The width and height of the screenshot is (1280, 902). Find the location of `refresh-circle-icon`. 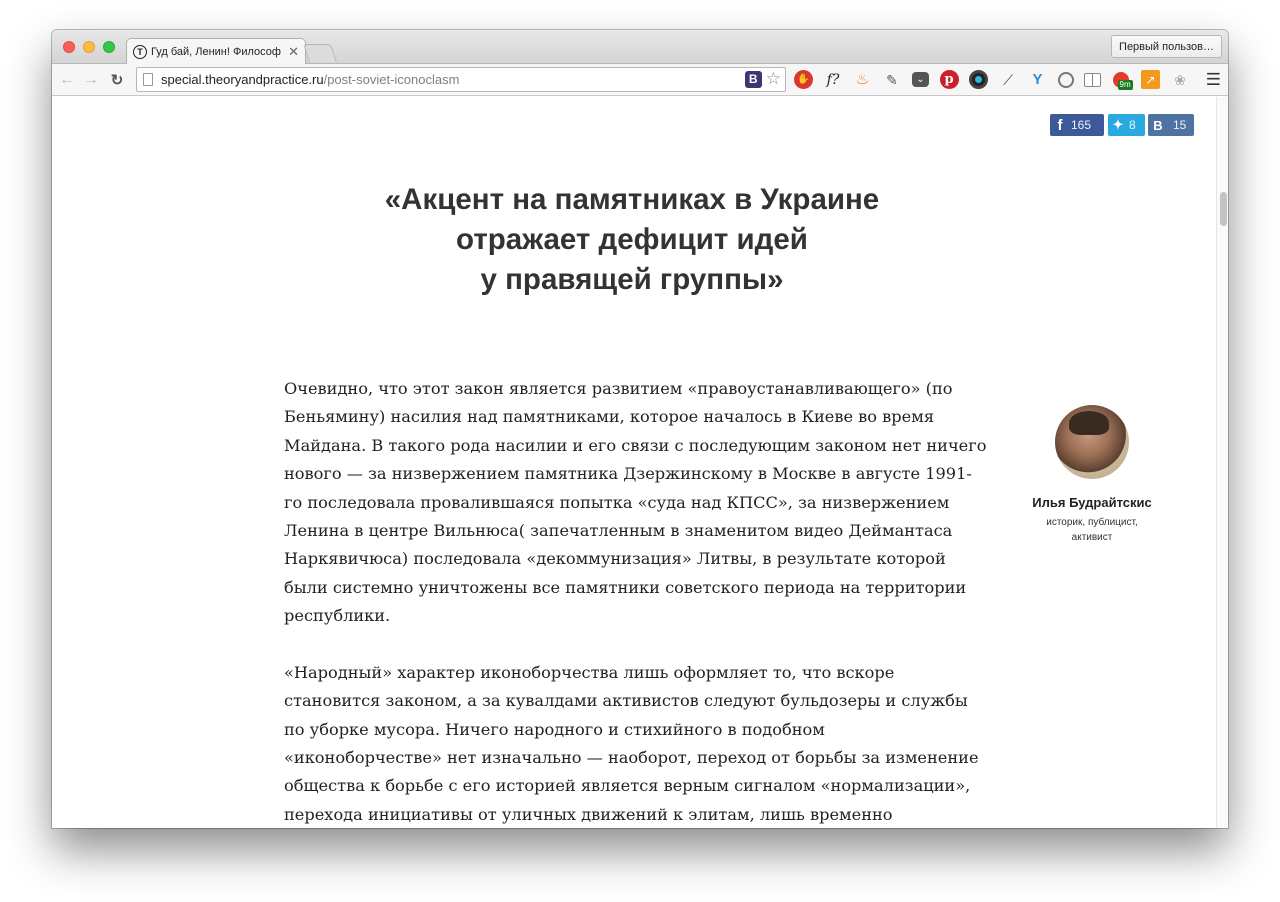

refresh-circle-icon is located at coordinates (1065, 79).